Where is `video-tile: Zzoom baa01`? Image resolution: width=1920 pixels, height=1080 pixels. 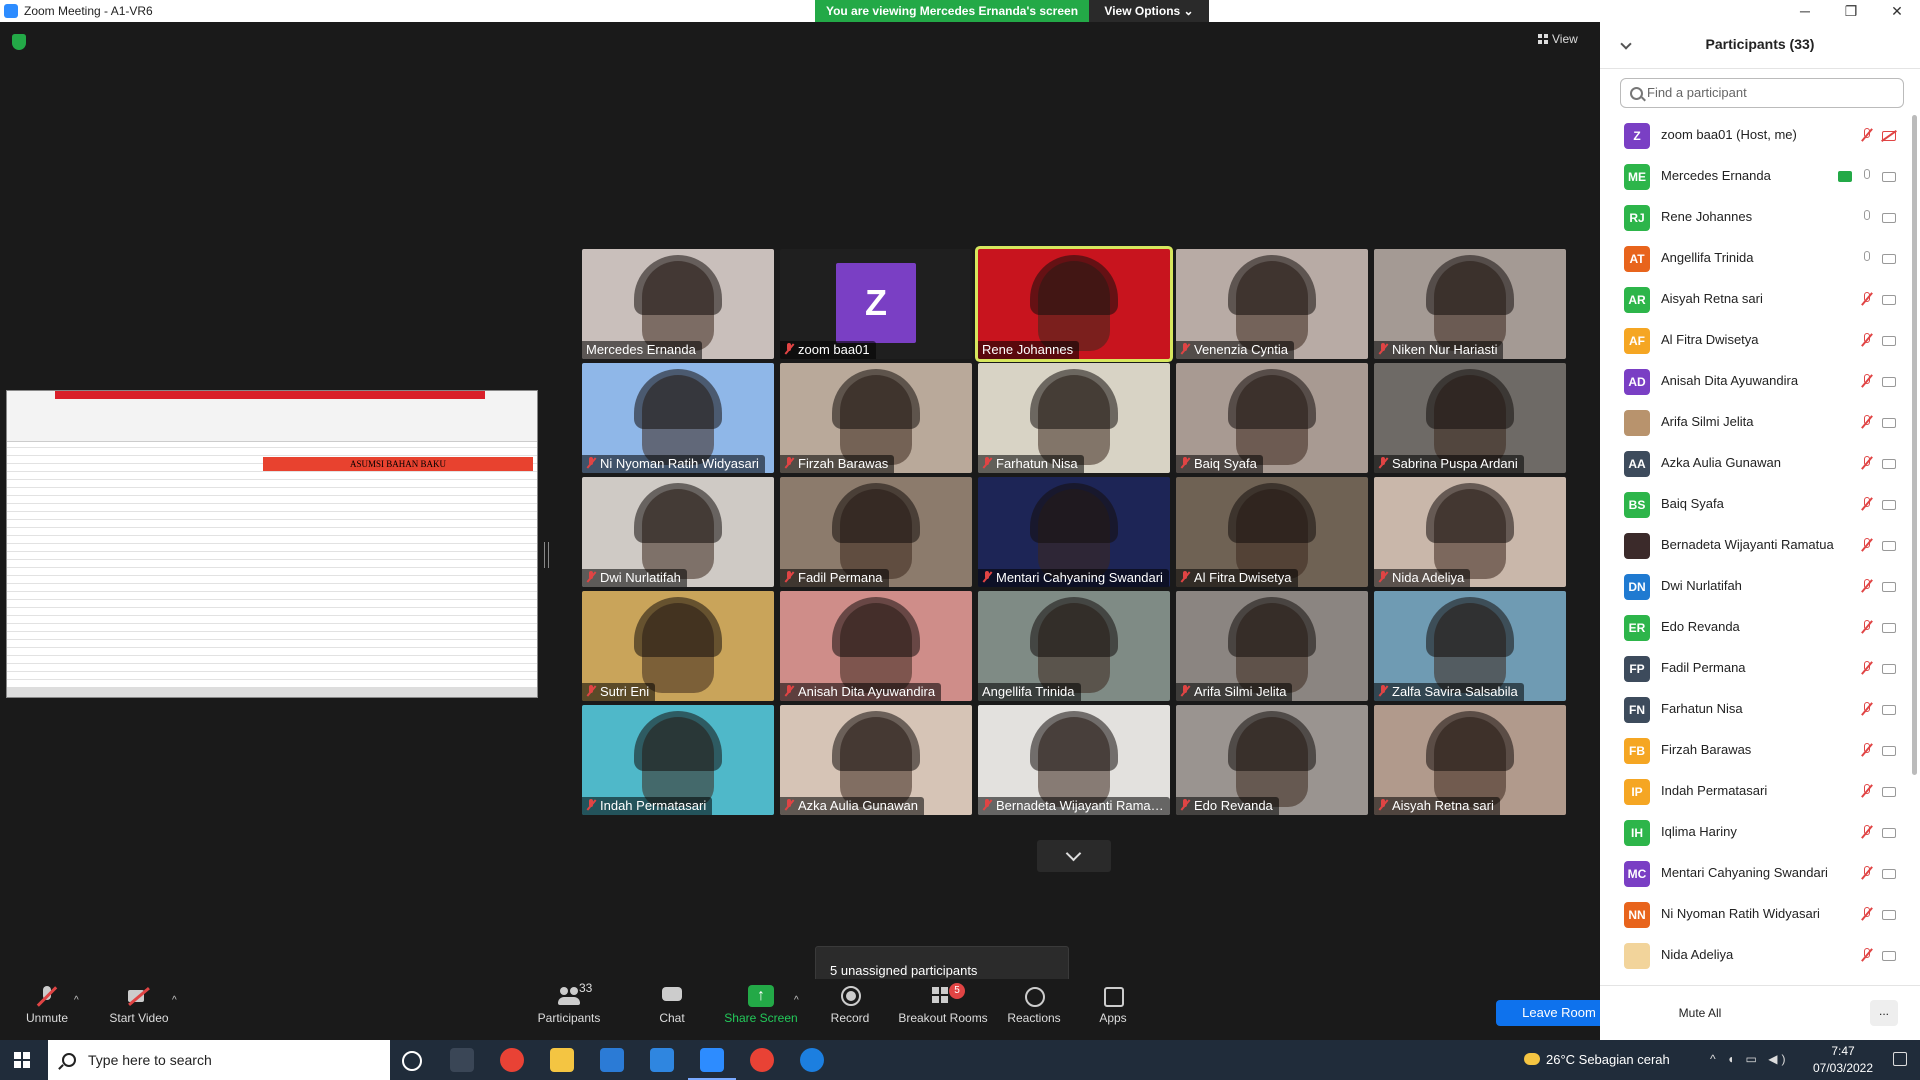 video-tile: Zzoom baa01 is located at coordinates (876, 304).